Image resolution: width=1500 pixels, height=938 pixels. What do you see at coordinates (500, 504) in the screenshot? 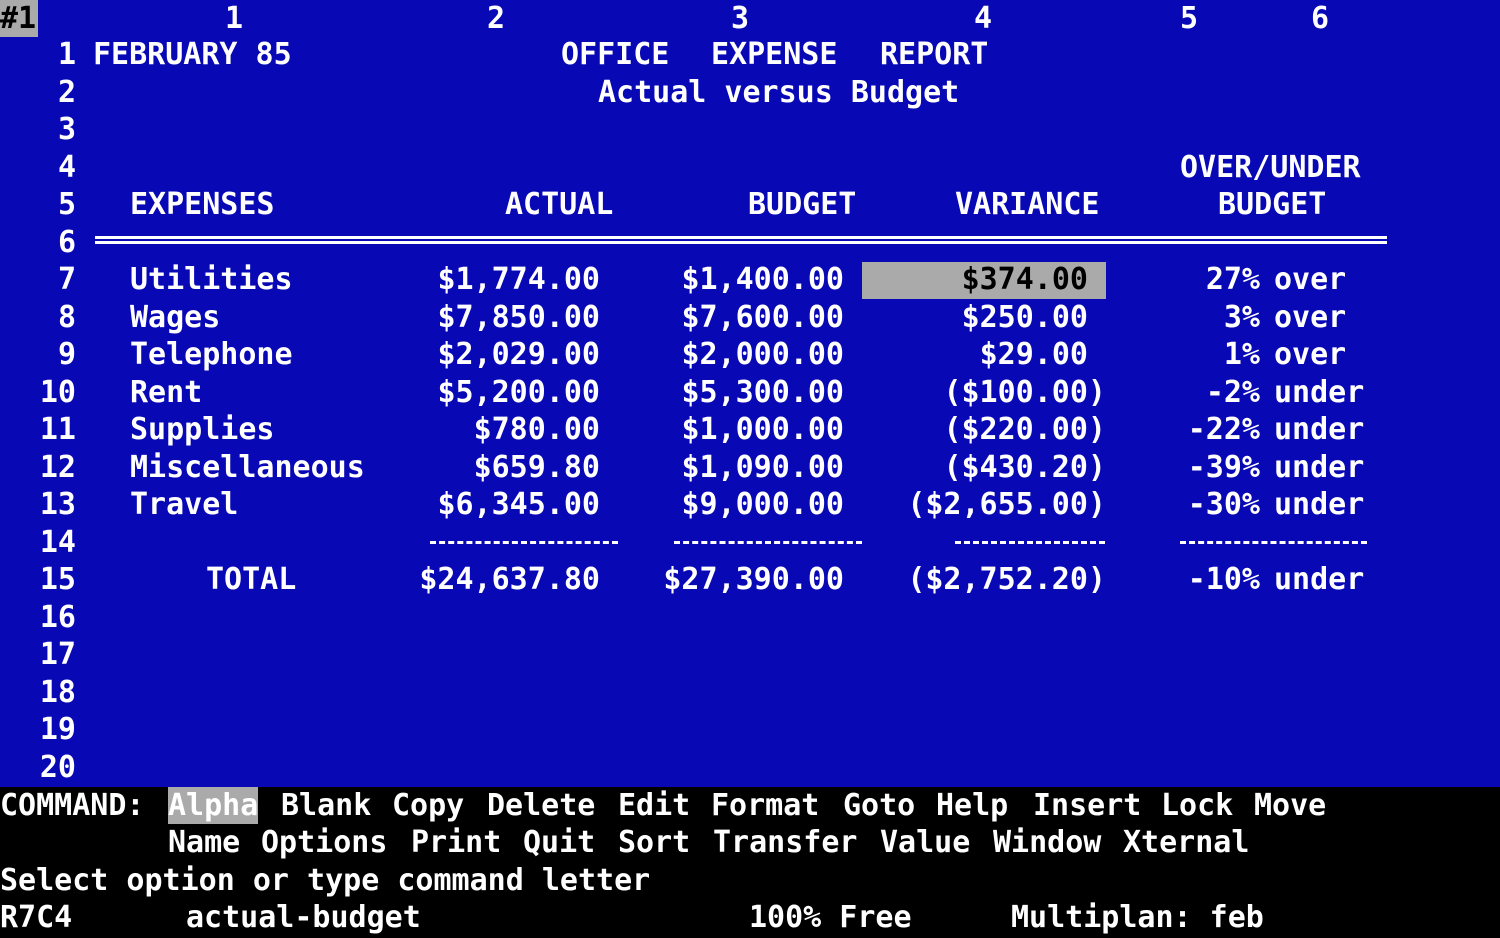
I see `actual-value: $6,345.00` at bounding box center [500, 504].